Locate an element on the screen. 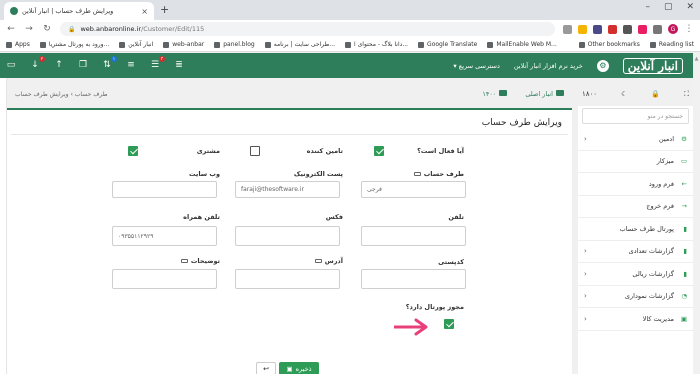 The image size is (700, 374). sidebar-item-portal: ▮ پورتال طرف حساب is located at coordinates (635, 229).